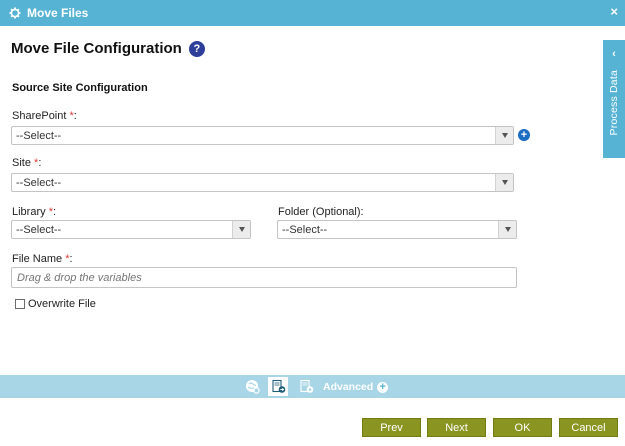 This screenshot has height=446, width=625. What do you see at coordinates (456, 427) in the screenshot?
I see `next-button: Next` at bounding box center [456, 427].